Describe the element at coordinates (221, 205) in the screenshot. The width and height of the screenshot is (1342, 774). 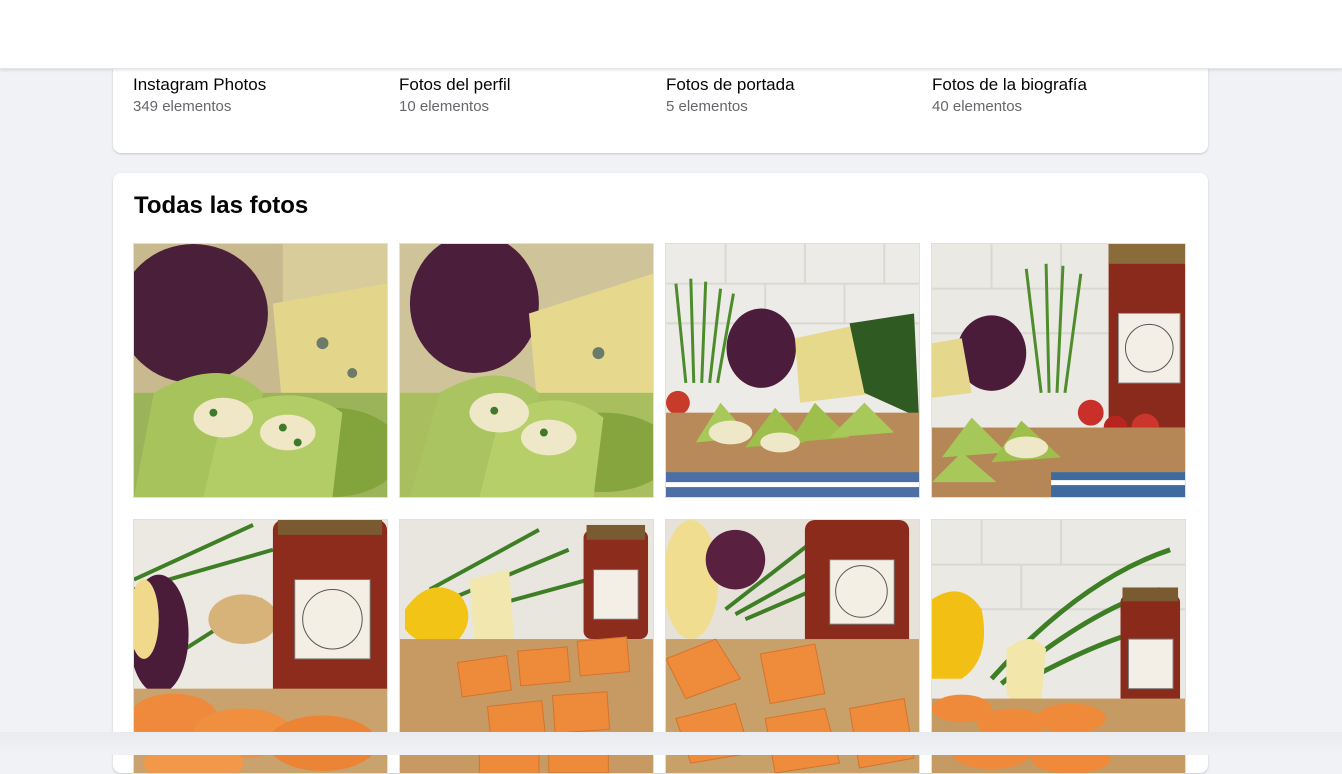
I see `section-title: Todas las fotos` at that location.